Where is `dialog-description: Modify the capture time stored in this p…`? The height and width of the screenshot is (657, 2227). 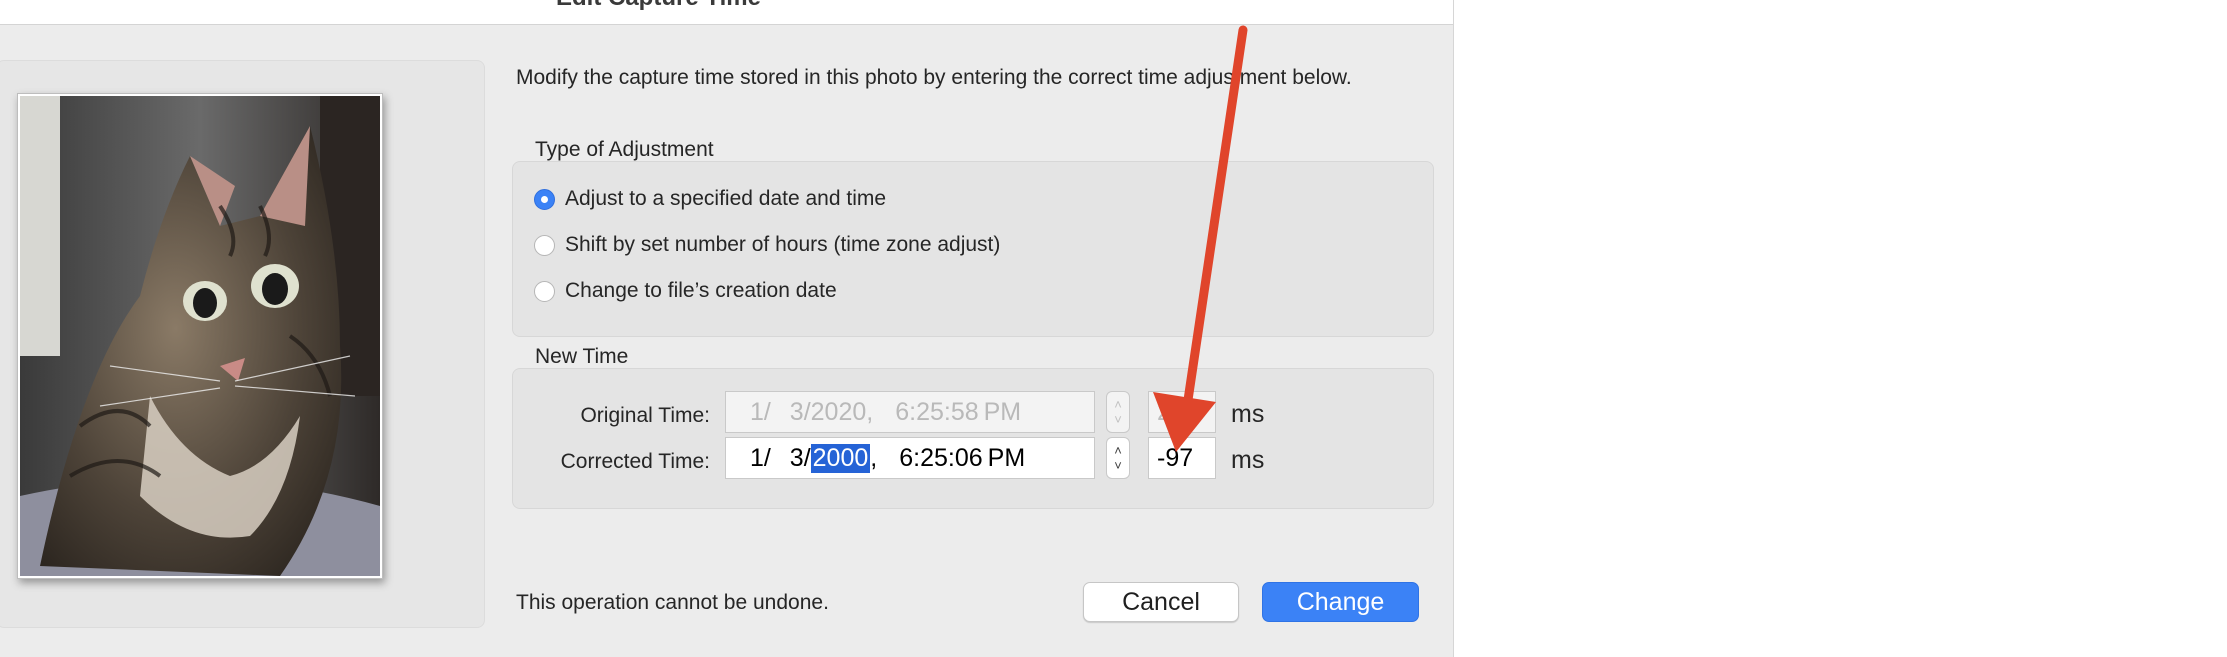
dialog-description: Modify the capture time stored in this p… is located at coordinates (934, 77).